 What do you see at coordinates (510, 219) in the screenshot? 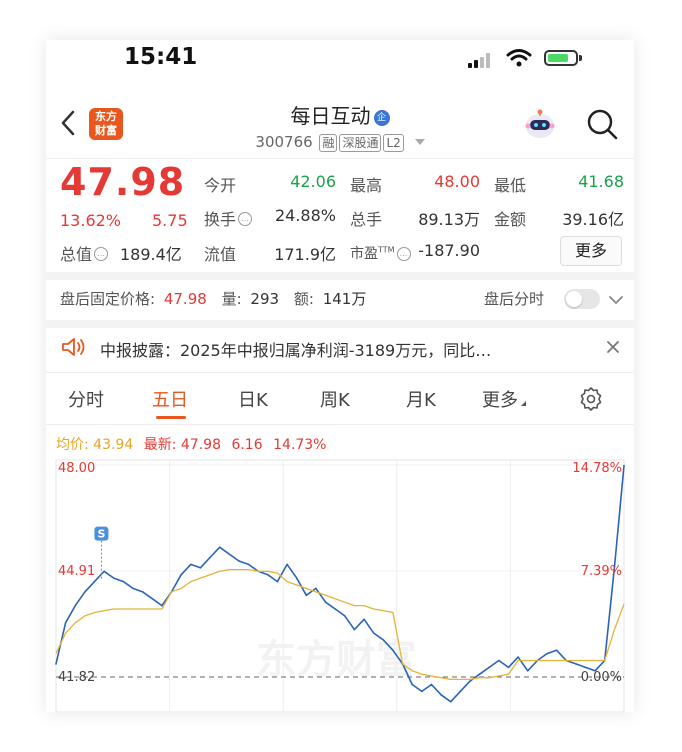
I see `amount-label: 金额` at bounding box center [510, 219].